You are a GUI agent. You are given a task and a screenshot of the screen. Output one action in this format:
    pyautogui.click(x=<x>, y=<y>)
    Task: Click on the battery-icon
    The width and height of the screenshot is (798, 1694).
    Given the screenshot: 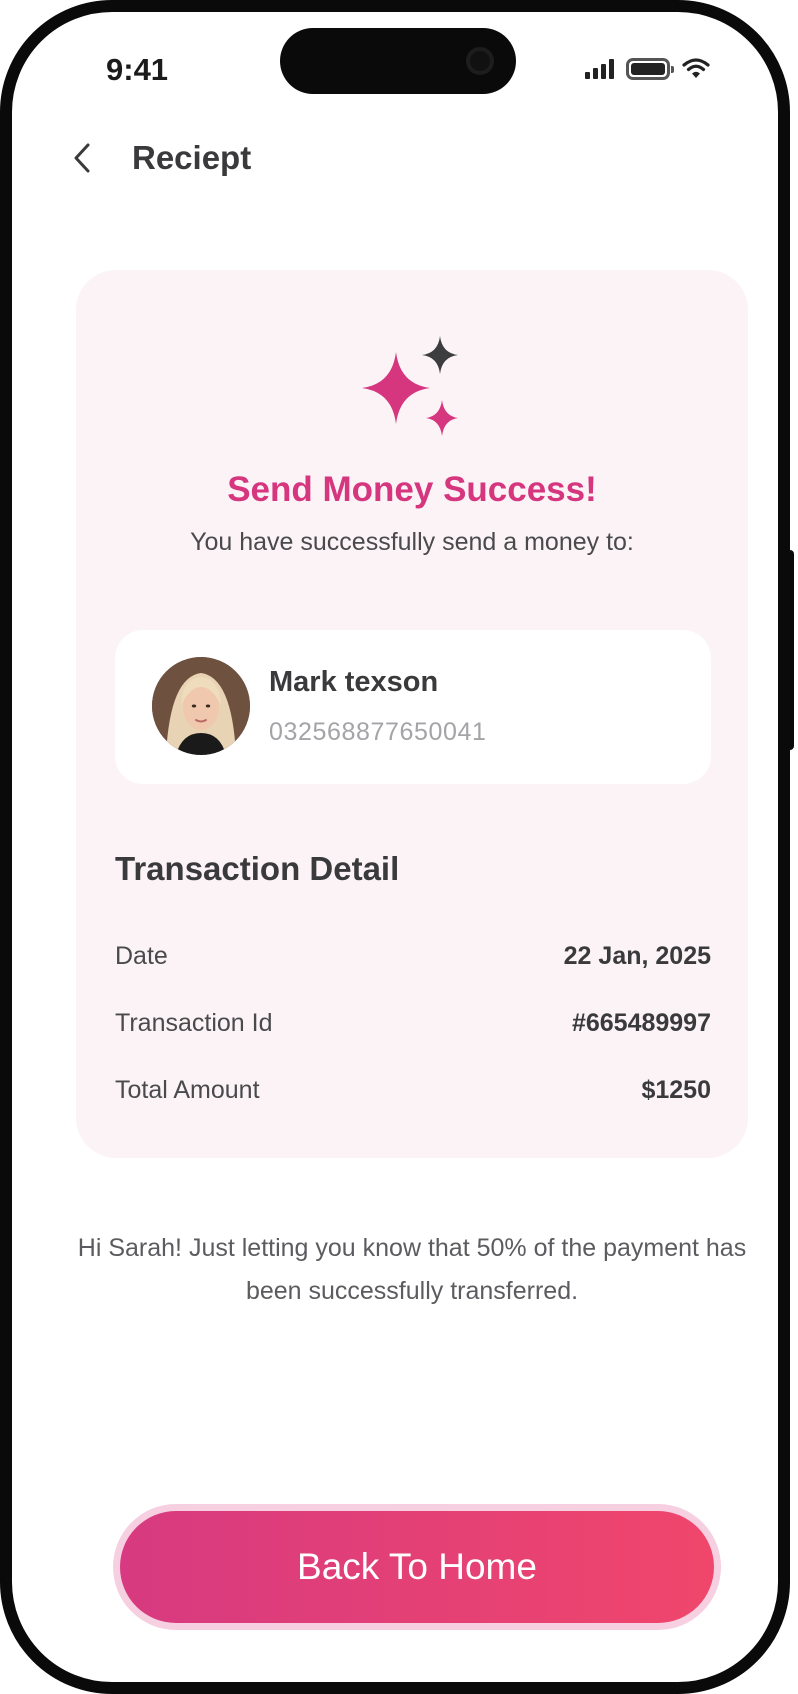 What is the action you would take?
    pyautogui.click(x=650, y=69)
    